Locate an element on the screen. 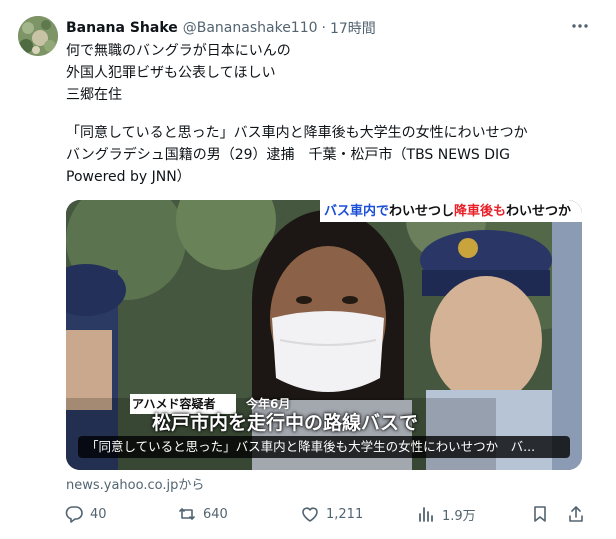 The image size is (616, 539). video-subtitle: 松戸市内を走行中の路線バスで is located at coordinates (285, 423).